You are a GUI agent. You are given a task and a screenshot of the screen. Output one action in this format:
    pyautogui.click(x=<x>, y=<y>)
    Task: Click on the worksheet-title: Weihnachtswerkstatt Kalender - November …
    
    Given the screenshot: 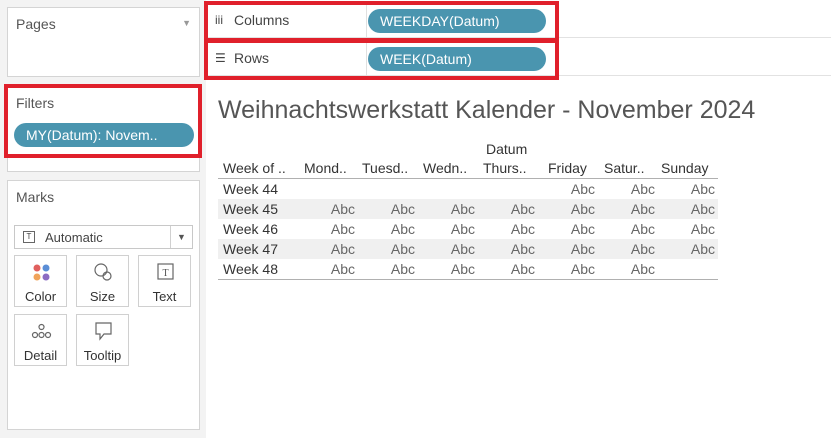 What is the action you would take?
    pyautogui.click(x=487, y=110)
    